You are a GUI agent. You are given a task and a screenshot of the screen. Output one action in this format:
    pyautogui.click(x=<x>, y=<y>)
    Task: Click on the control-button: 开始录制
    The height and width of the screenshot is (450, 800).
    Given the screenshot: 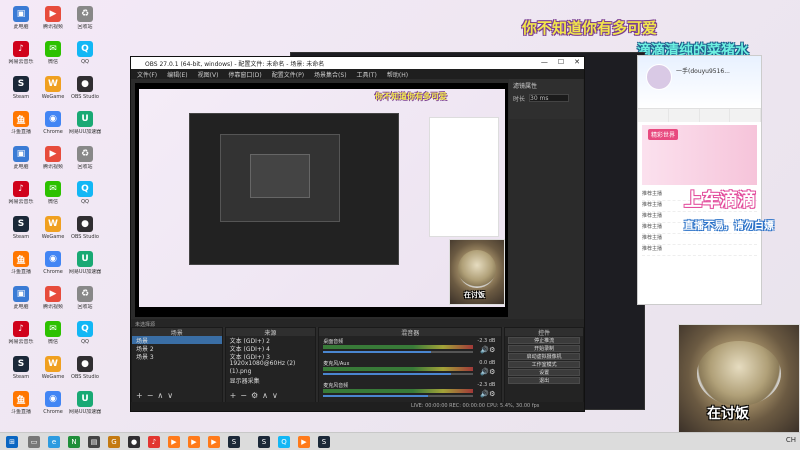 What is the action you would take?
    pyautogui.click(x=544, y=348)
    